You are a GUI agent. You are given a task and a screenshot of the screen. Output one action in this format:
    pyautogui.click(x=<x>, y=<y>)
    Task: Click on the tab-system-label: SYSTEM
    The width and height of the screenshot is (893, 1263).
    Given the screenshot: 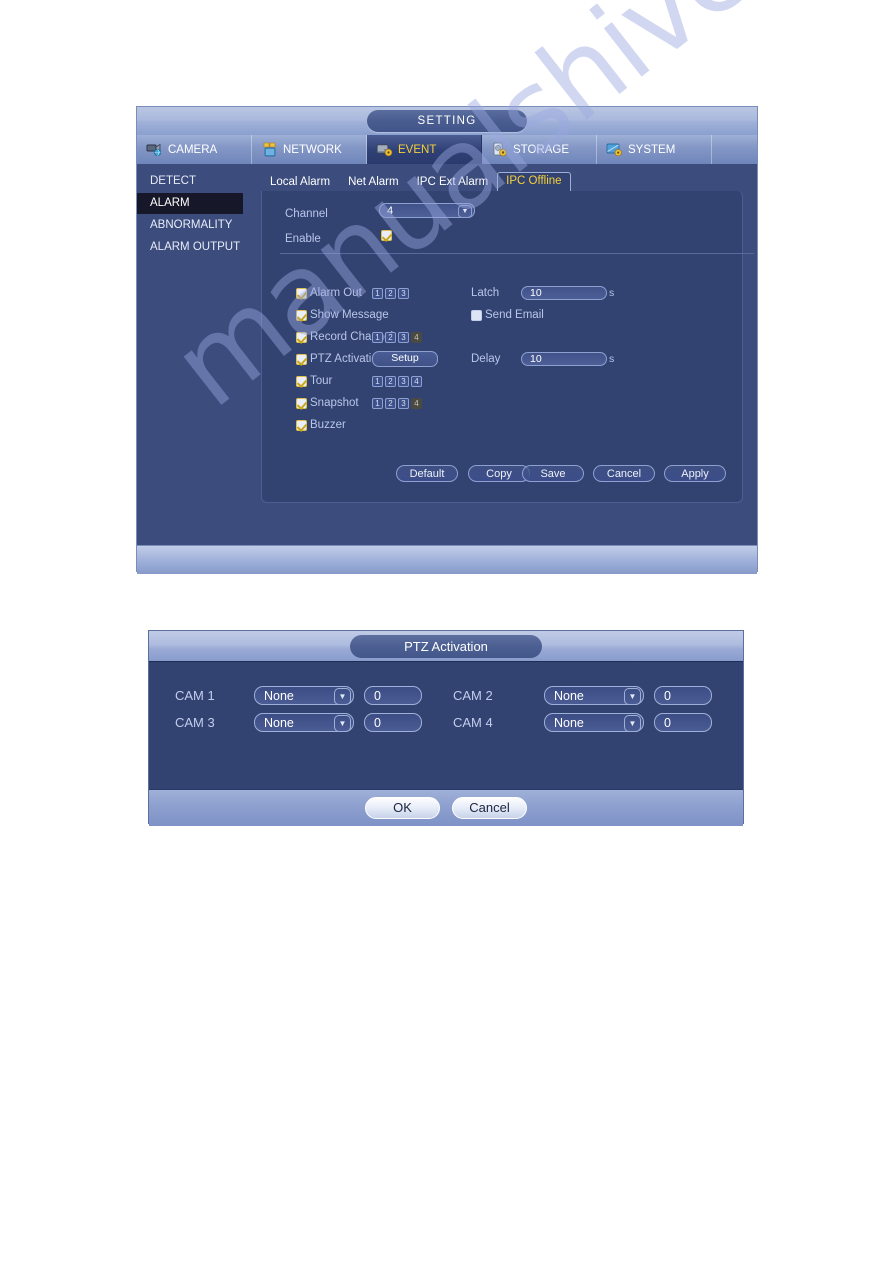 What is the action you would take?
    pyautogui.click(x=652, y=149)
    